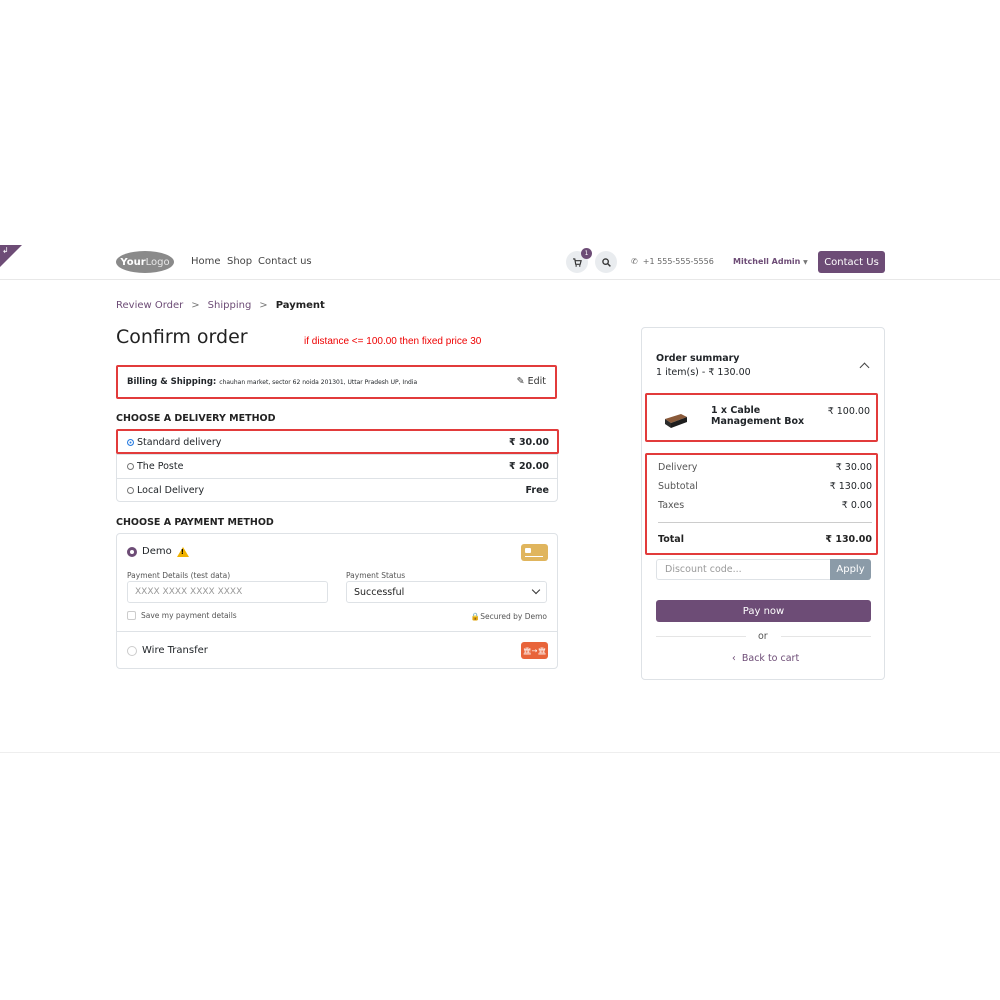  I want to click on secured-text: Secured by Demo, so click(513, 616).